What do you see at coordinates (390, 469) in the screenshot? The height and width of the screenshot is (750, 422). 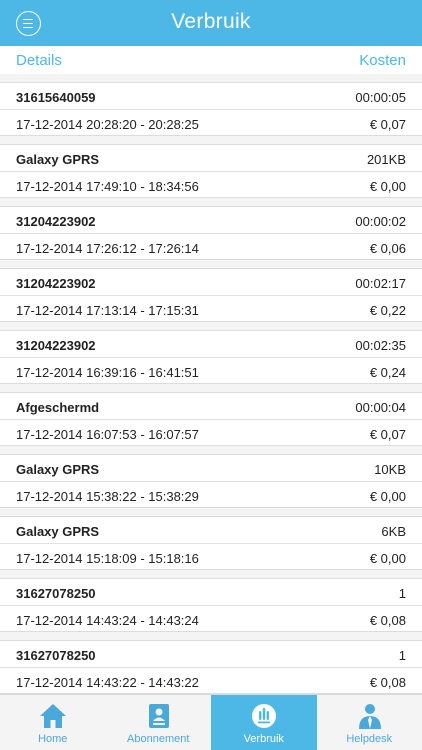 I see `entry-amount: 10KB` at bounding box center [390, 469].